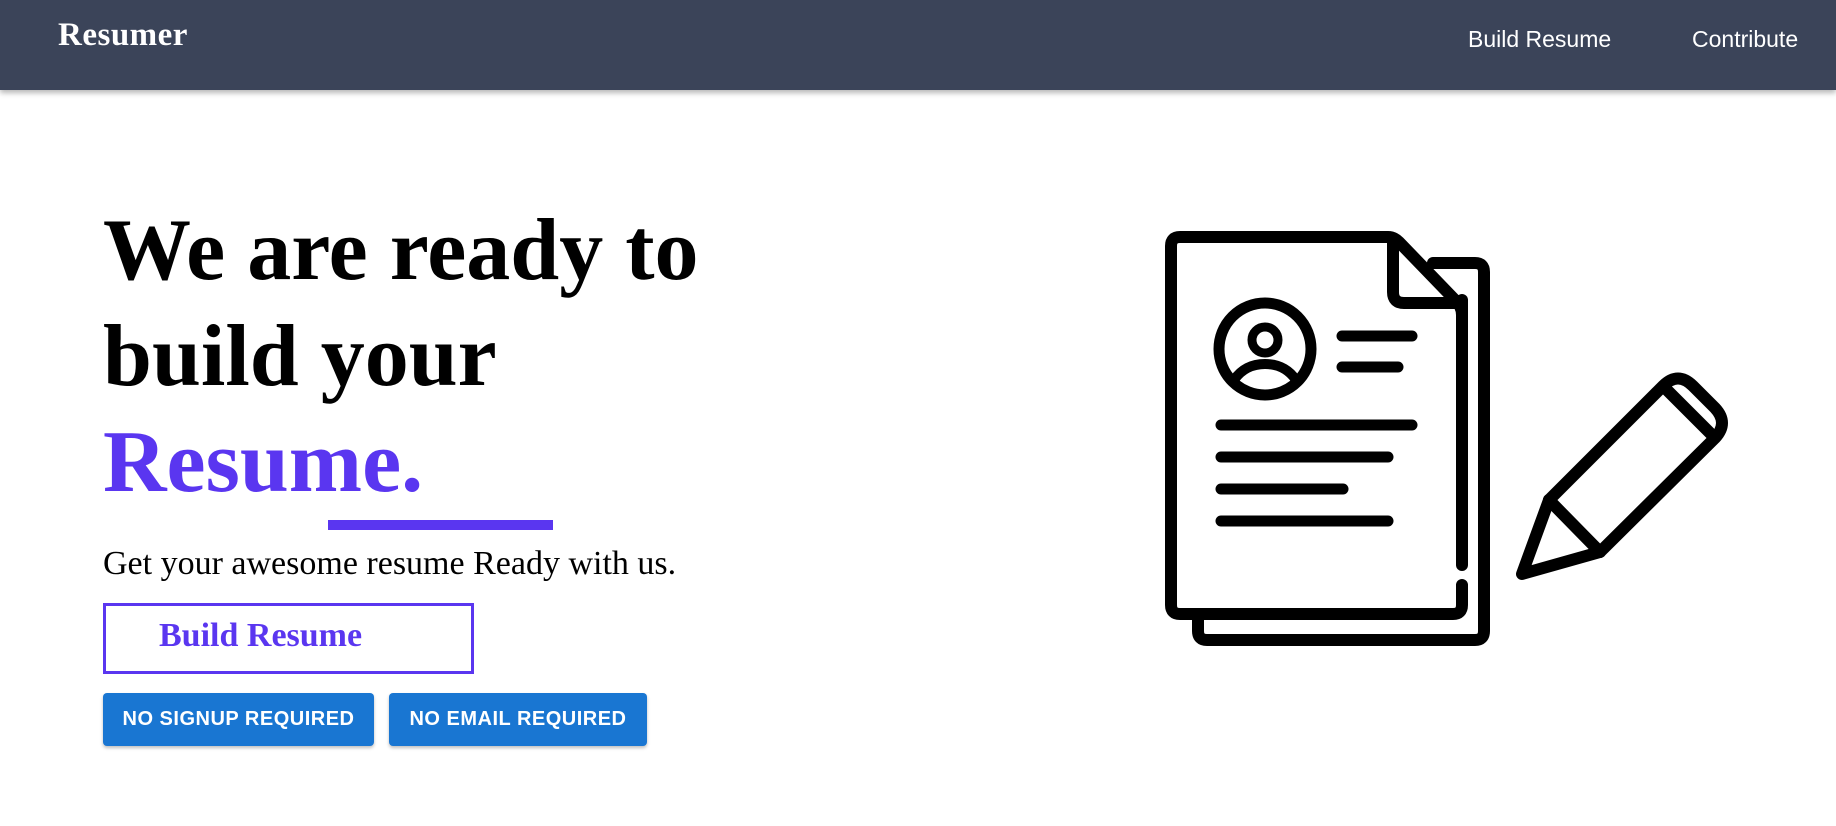  Describe the element at coordinates (263, 462) in the screenshot. I see `hero-title-accent: Resume.` at that location.